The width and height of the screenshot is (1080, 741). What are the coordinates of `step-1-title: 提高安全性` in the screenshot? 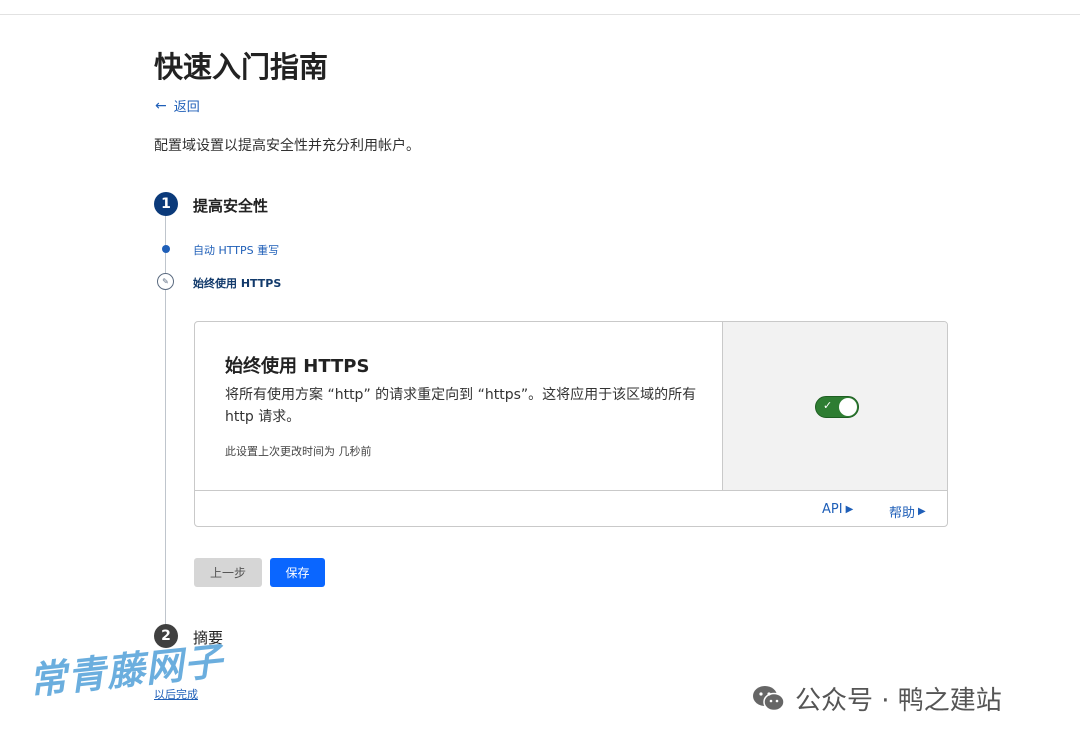 It's located at (231, 206).